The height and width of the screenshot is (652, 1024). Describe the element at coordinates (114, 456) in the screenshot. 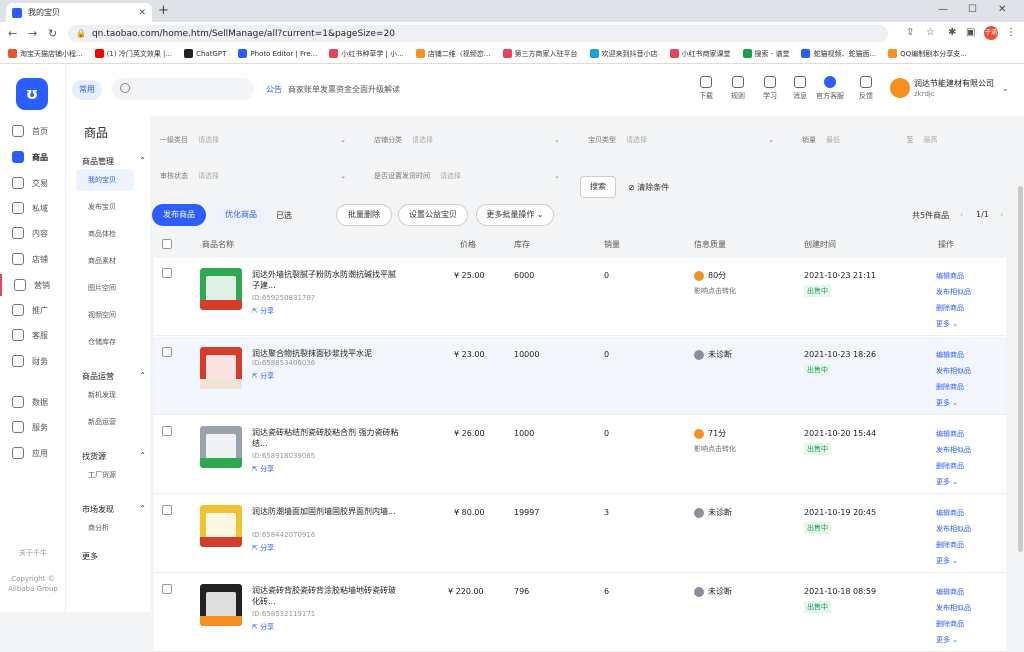

I see `subnav-section: 找货源 ⌃` at that location.